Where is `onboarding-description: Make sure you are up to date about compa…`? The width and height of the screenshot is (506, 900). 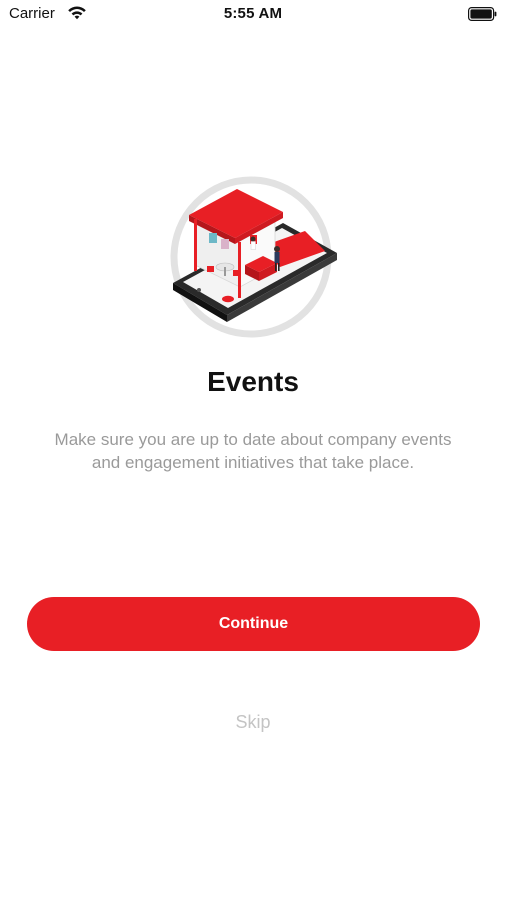
onboarding-description: Make sure you are up to date about compa… is located at coordinates (253, 451).